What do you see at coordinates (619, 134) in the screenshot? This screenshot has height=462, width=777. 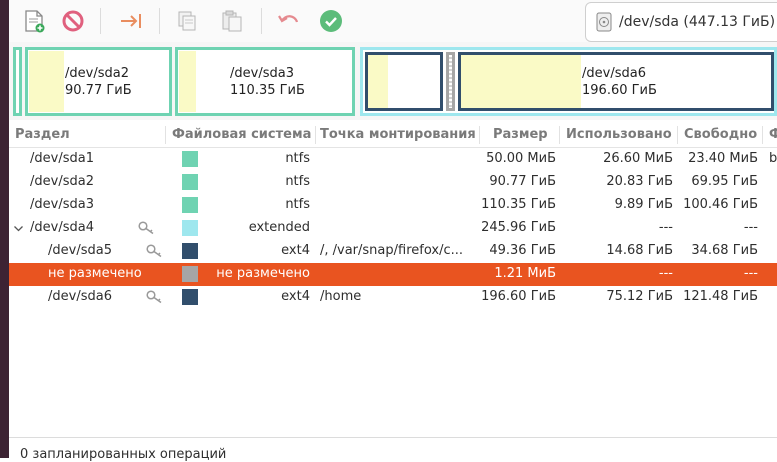 I see `column-header-used: Использовано` at bounding box center [619, 134].